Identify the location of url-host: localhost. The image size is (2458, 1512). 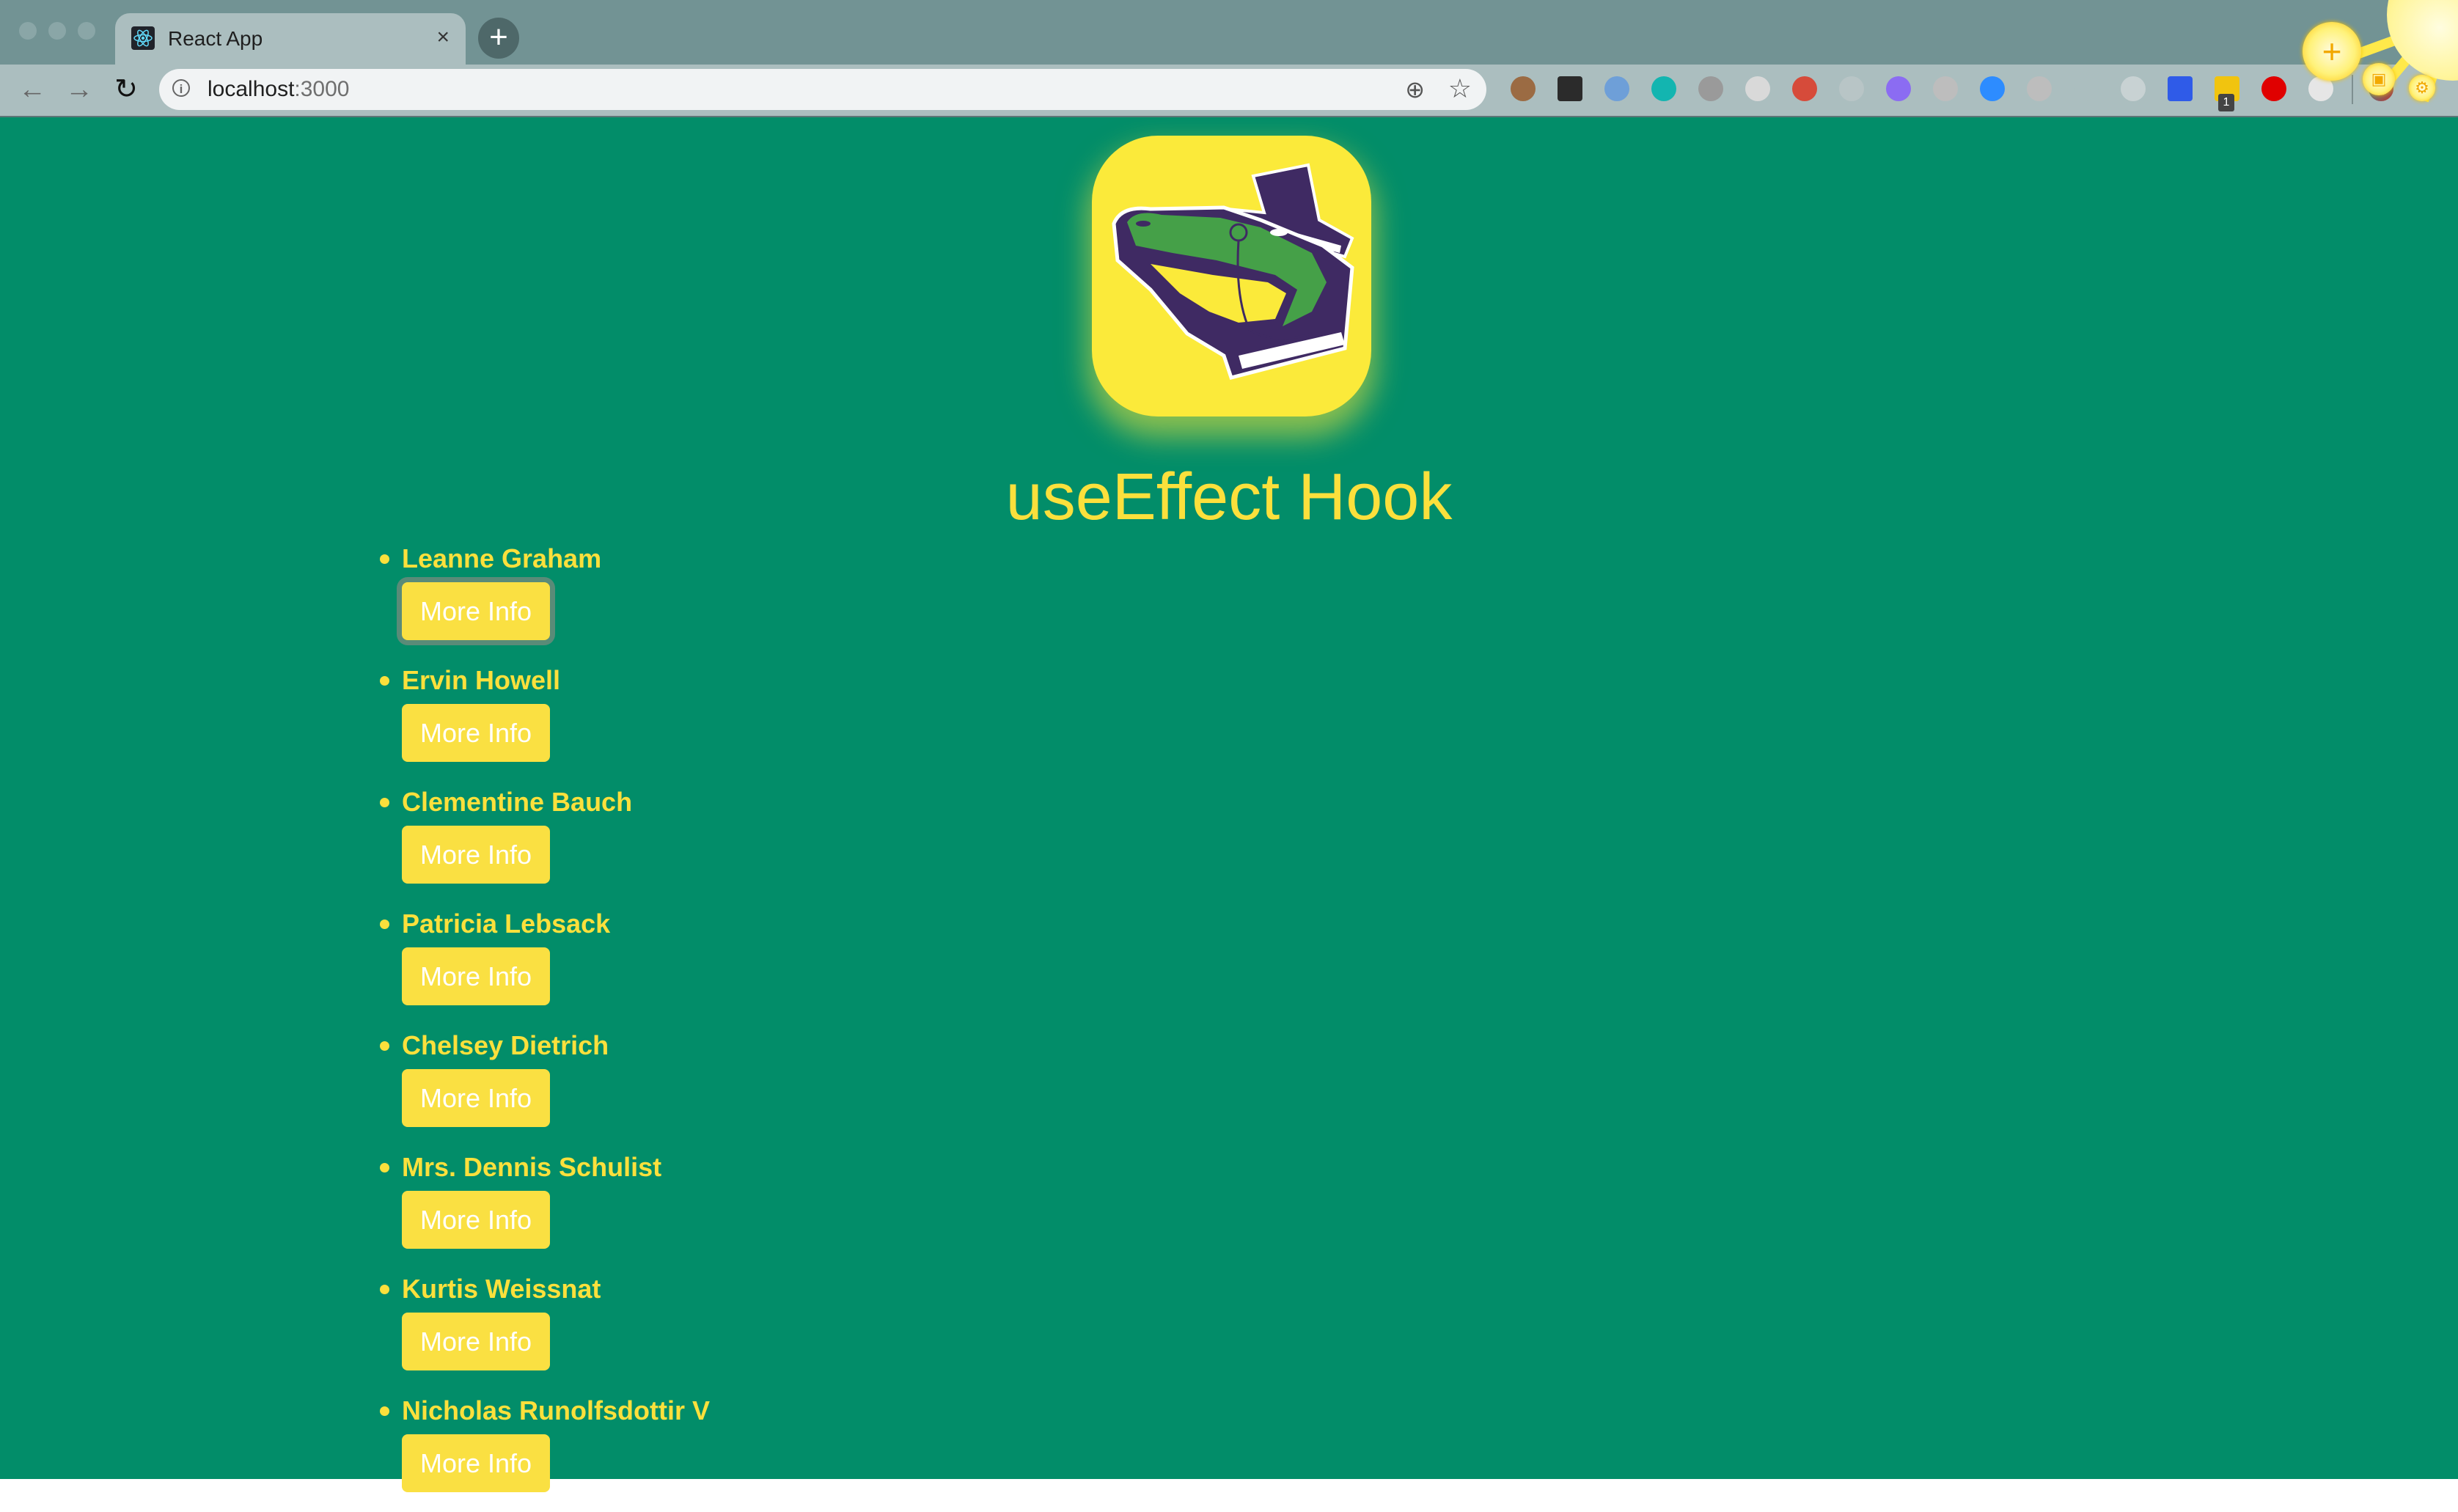
(251, 89).